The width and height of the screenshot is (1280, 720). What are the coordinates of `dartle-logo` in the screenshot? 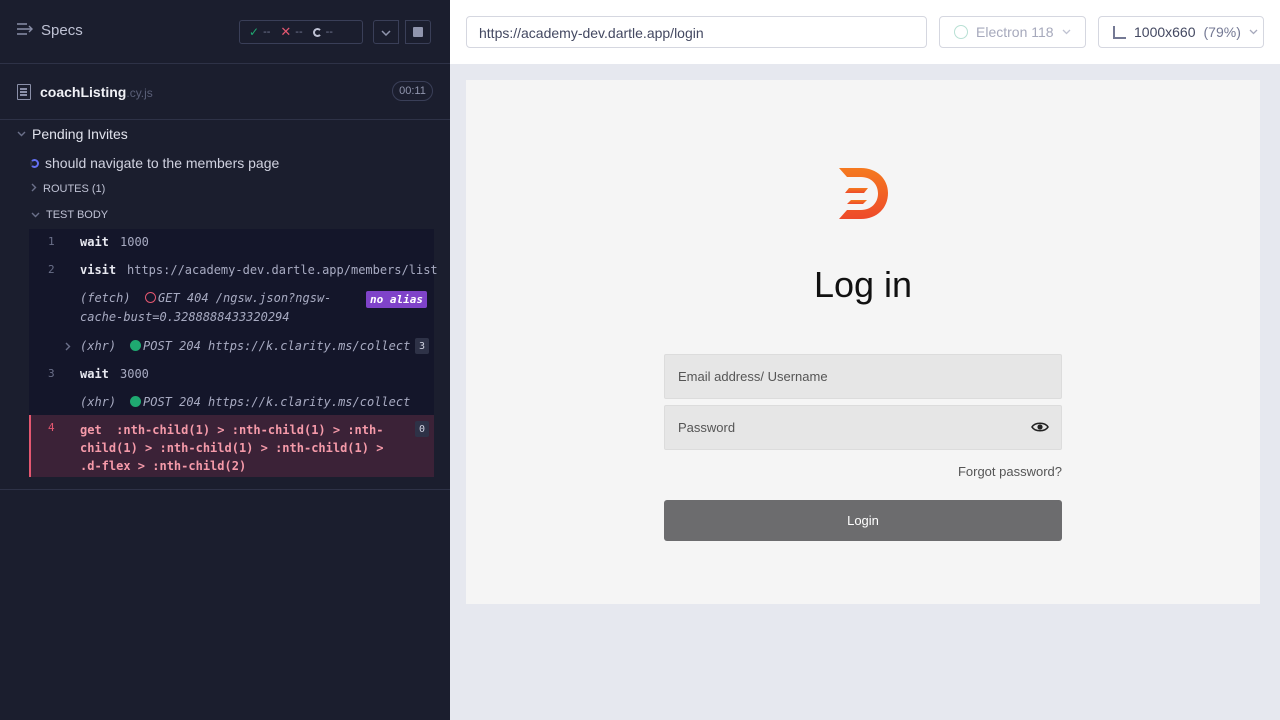 It's located at (863, 194).